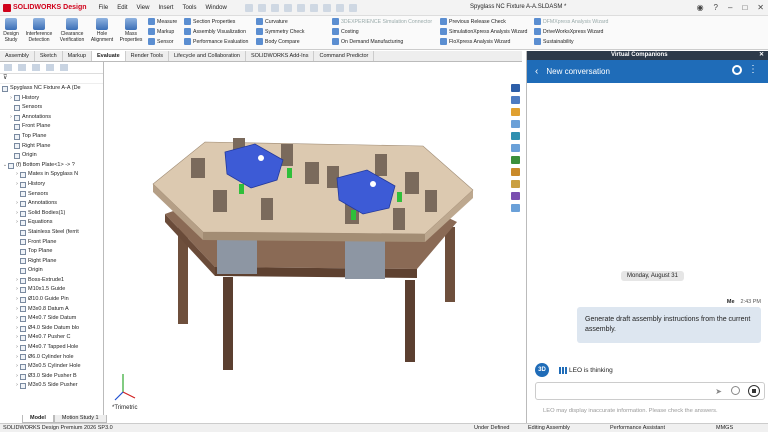 This screenshot has width=768, height=432. I want to click on tab-lifecycle: Lifecycle and Collaboration, so click(207, 56).